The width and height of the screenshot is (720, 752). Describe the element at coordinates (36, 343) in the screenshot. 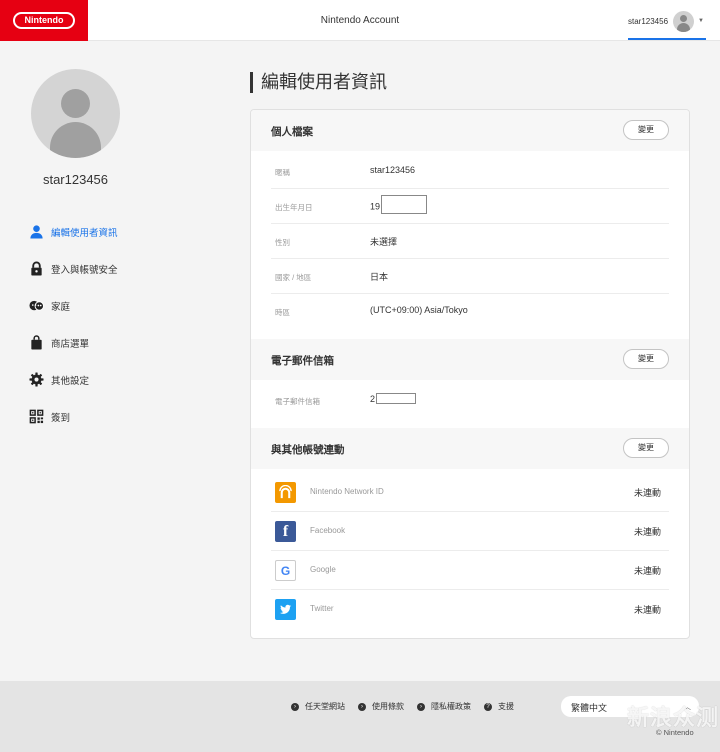

I see `shopping-bag-icon` at that location.